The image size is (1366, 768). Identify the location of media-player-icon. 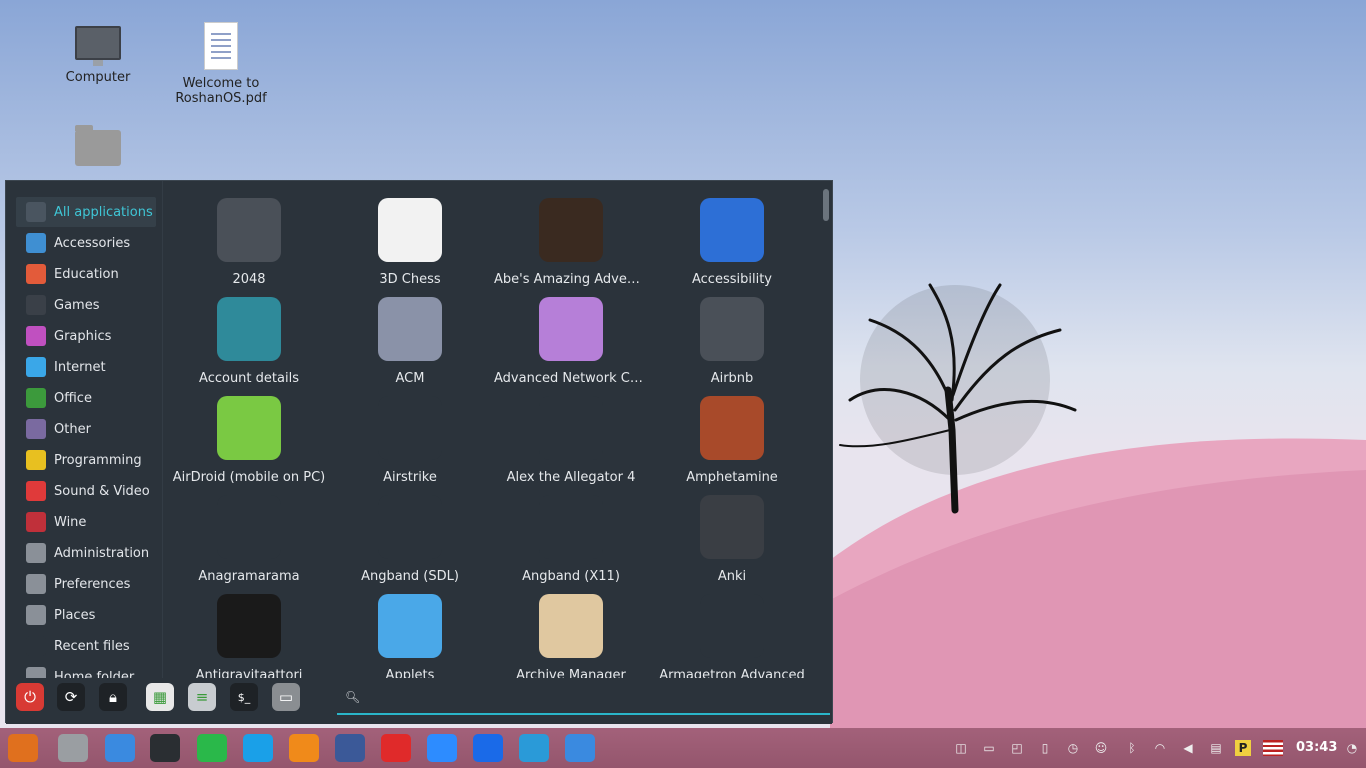
(304, 748).